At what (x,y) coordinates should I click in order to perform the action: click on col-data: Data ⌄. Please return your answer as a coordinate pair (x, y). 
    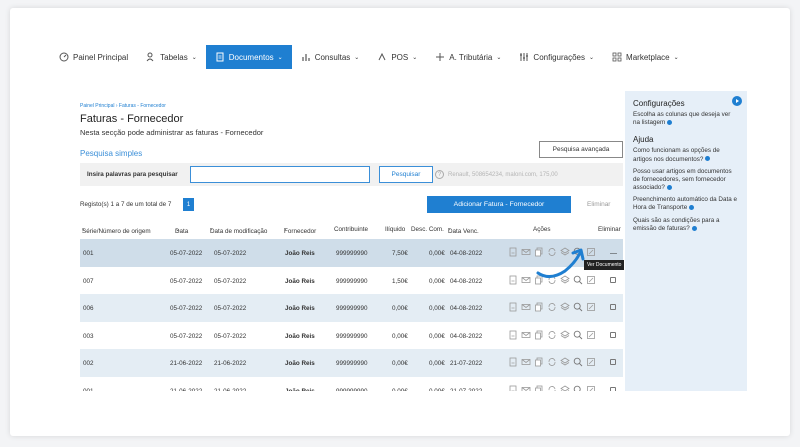
    Looking at the image, I should click on (181, 230).